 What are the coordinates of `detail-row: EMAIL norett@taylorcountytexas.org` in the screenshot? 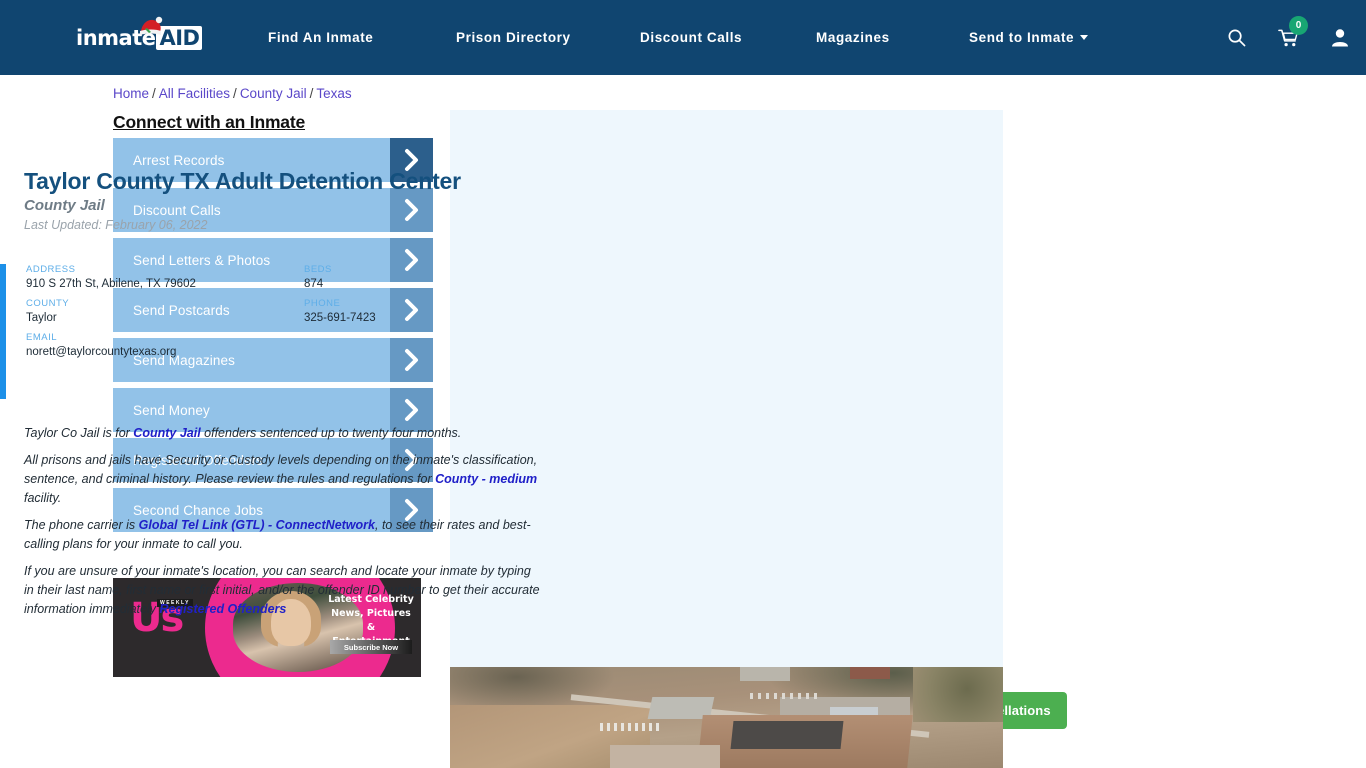 It's located at (286, 345).